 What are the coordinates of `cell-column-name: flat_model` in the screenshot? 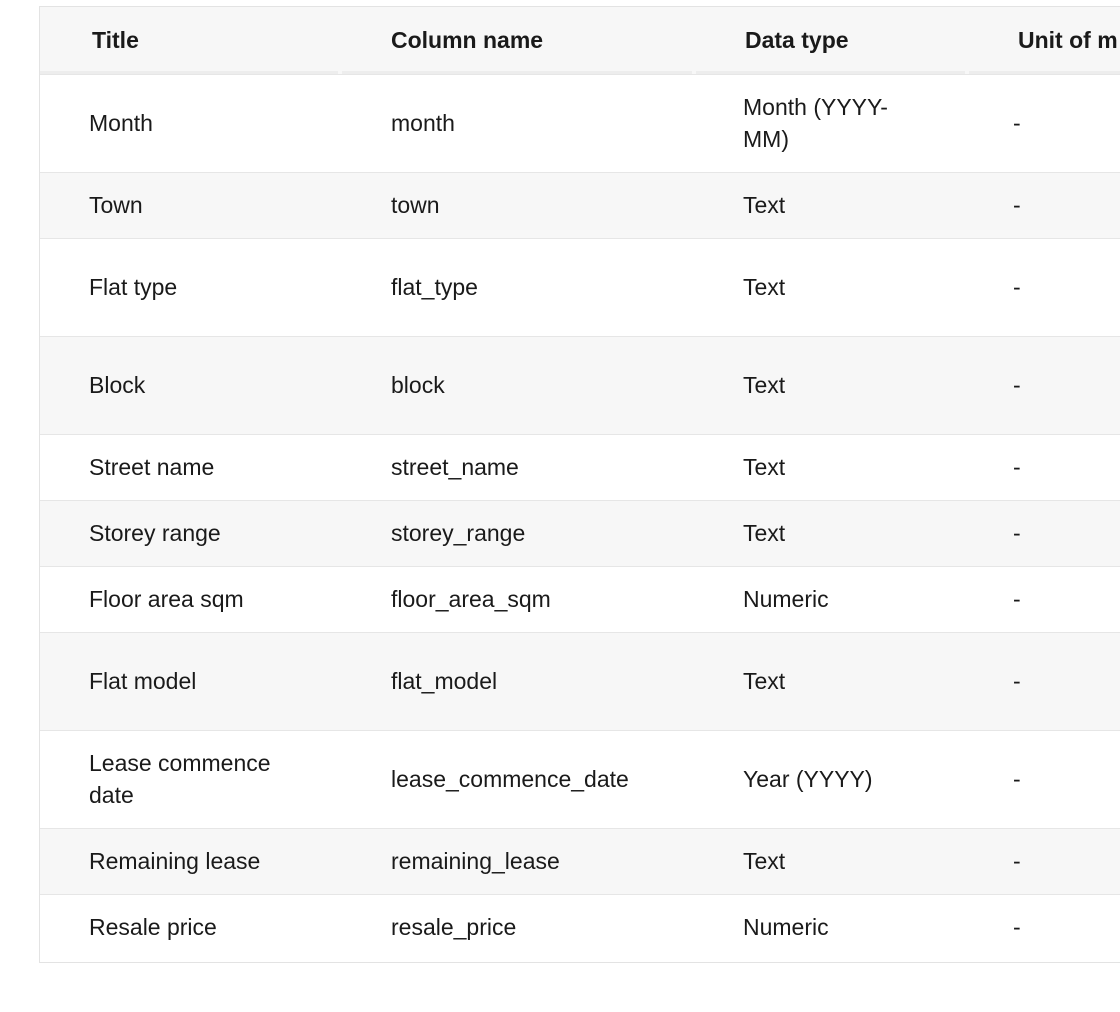 It's located at (519, 680).